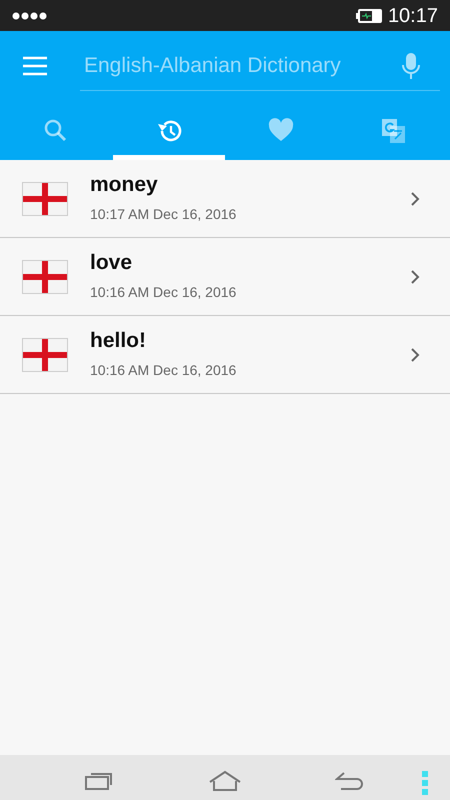  Describe the element at coordinates (225, 277) in the screenshot. I see `history-row: love 10:16 AM Dec 16, 2016` at that location.